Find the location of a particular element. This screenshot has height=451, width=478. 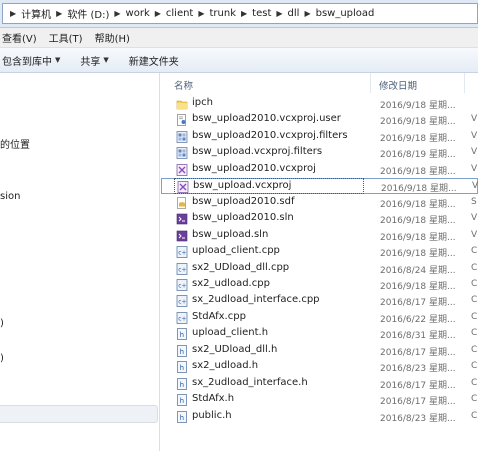

folder-icon is located at coordinates (182, 104).